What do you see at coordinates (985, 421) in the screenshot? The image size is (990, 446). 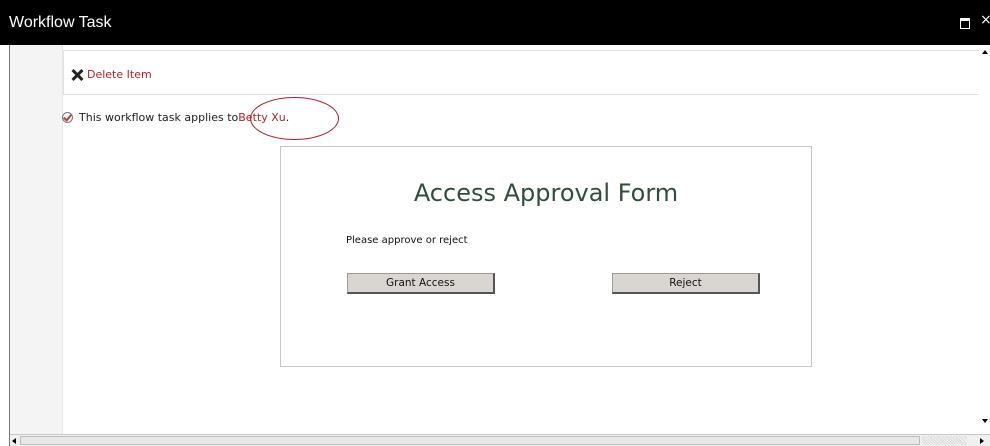 I see `scroll-down-icon` at bounding box center [985, 421].